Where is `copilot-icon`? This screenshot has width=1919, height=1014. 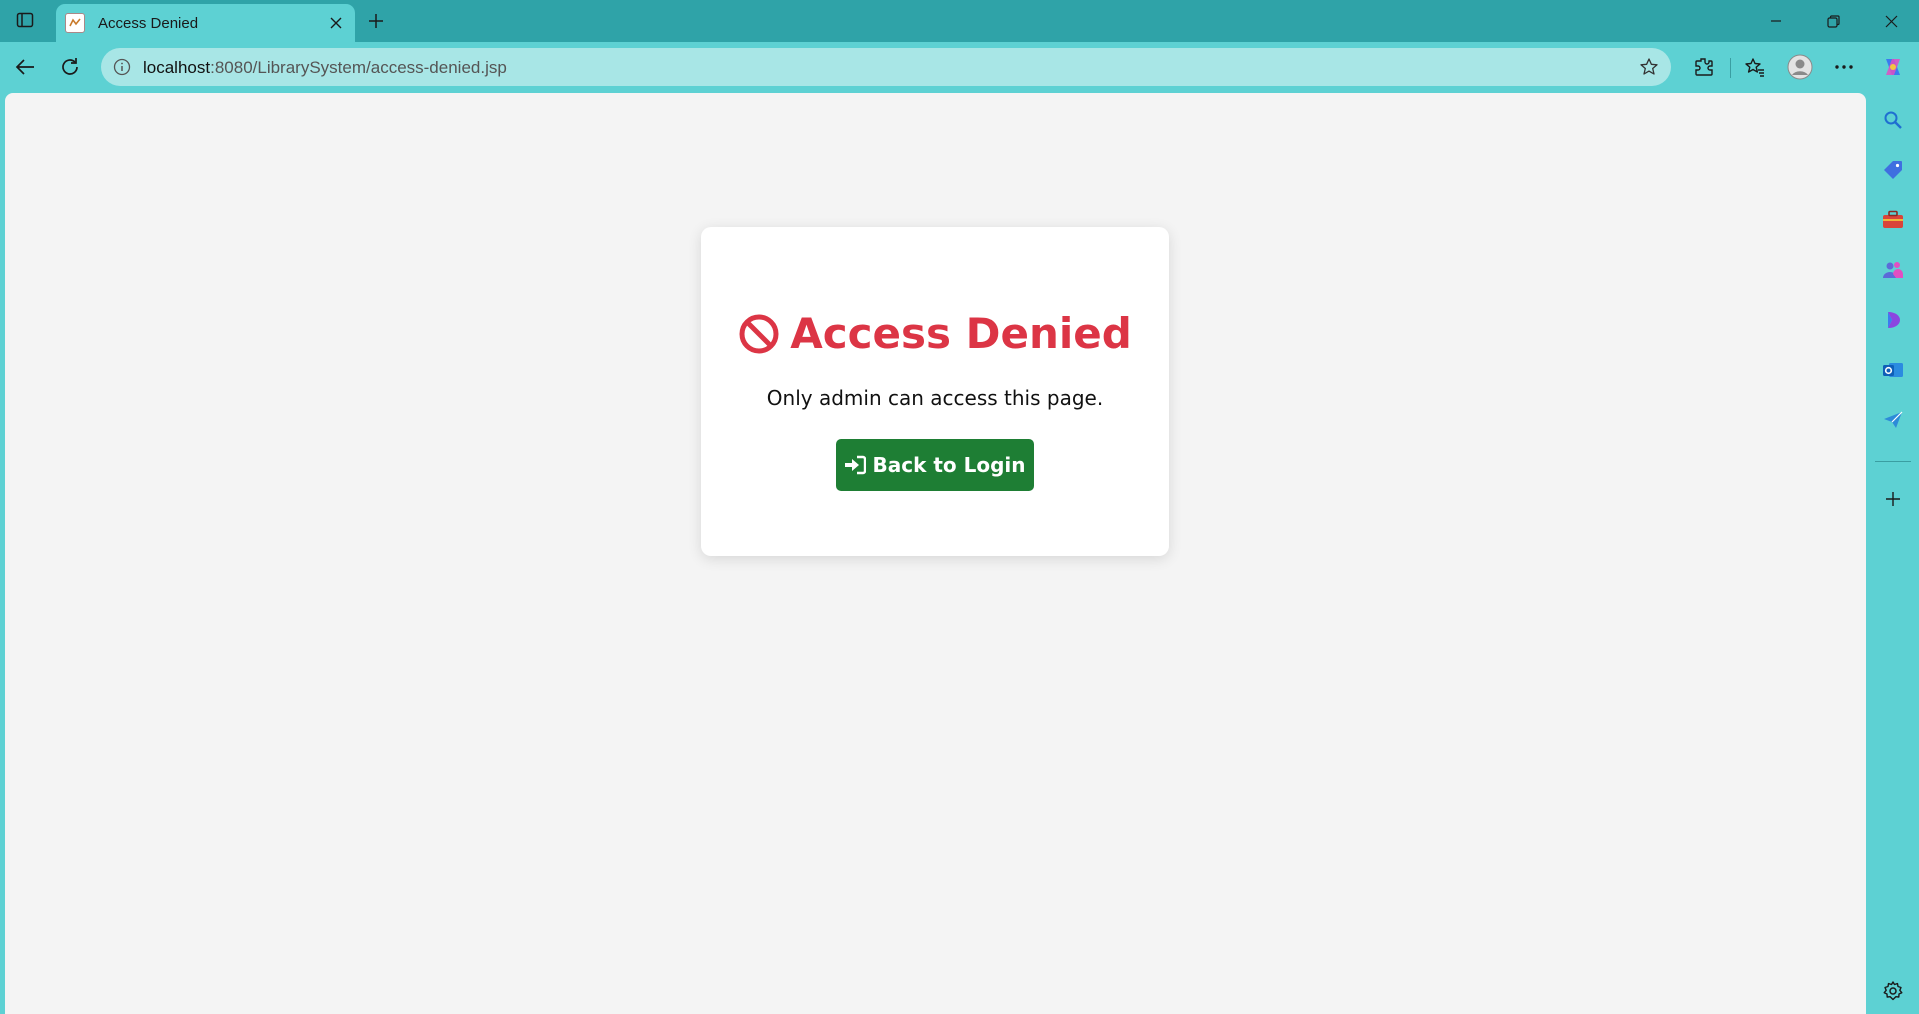 copilot-icon is located at coordinates (1893, 67).